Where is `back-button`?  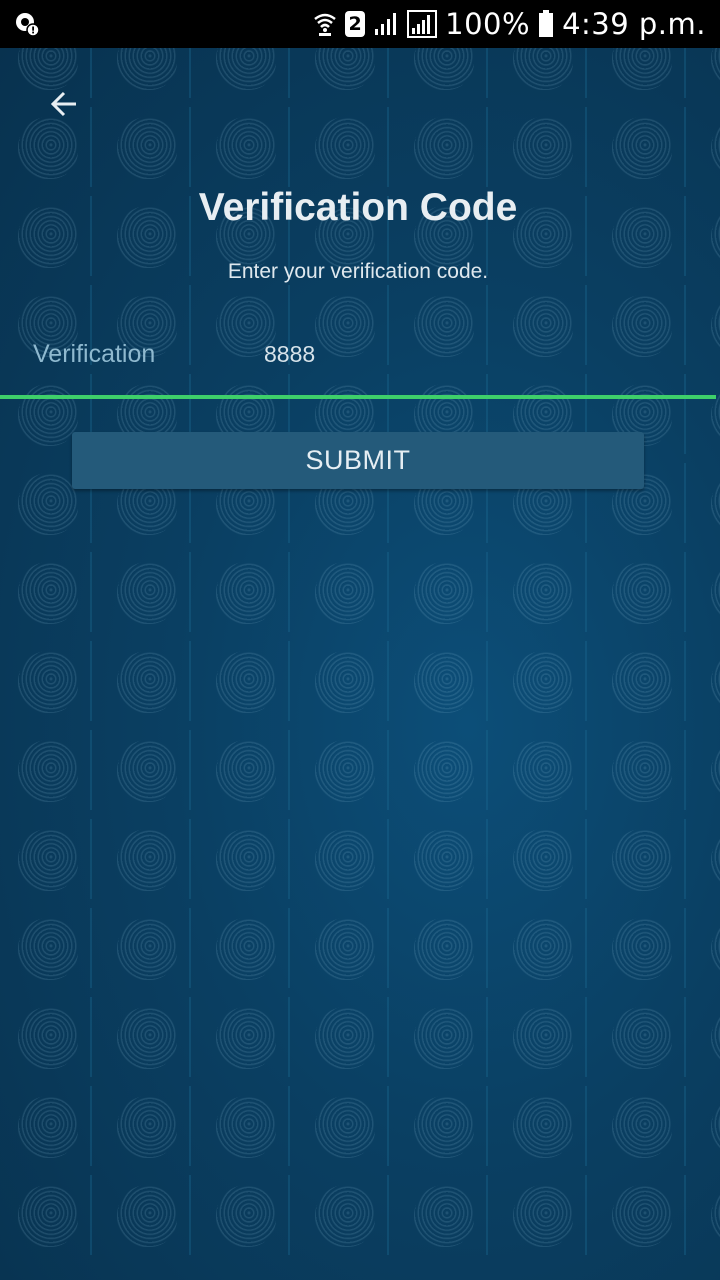
back-button is located at coordinates (64, 106).